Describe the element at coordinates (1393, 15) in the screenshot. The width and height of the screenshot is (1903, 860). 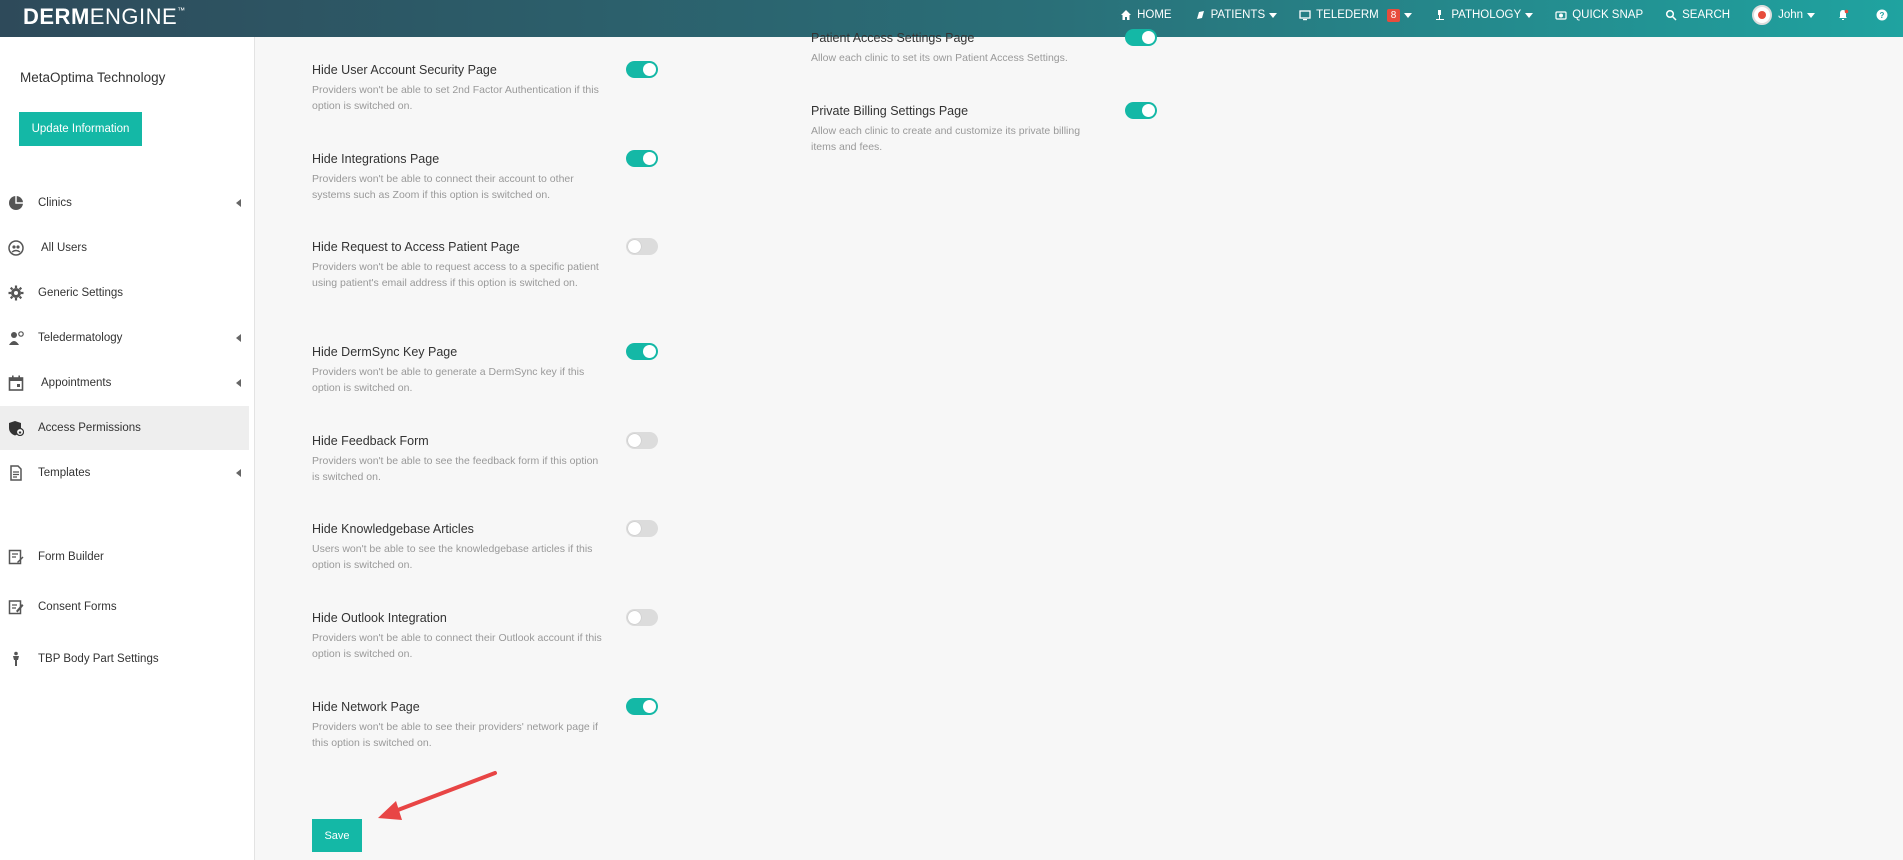
I see `telederm-count-badge: 8` at that location.